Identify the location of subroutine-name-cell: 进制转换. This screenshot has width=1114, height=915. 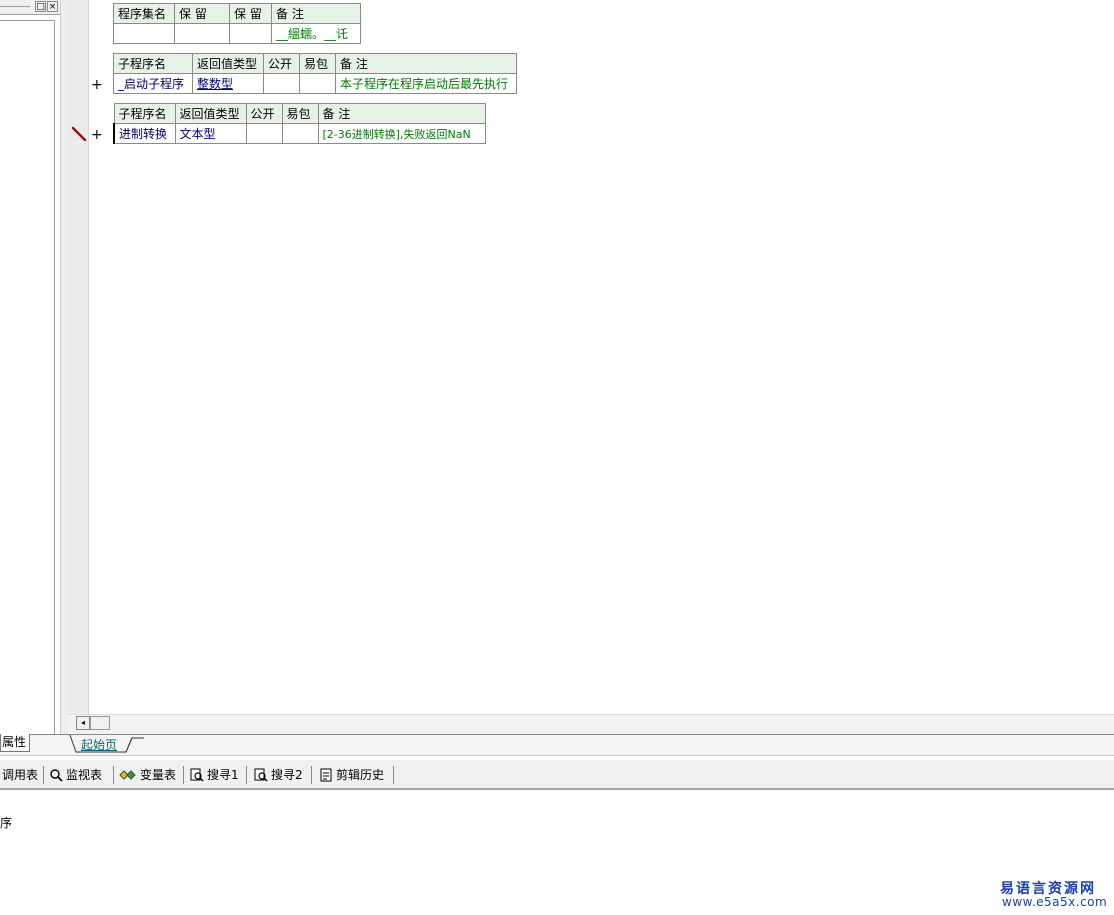
(144, 133).